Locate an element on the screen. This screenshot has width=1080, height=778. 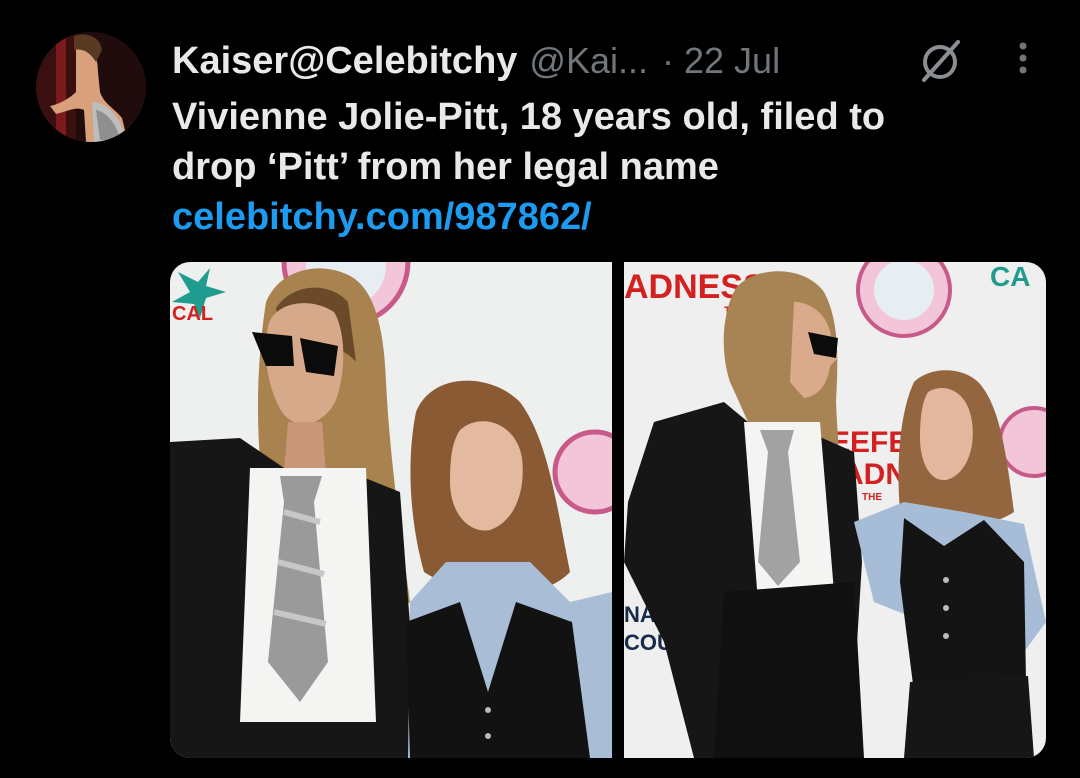
avatar is located at coordinates (91, 87).